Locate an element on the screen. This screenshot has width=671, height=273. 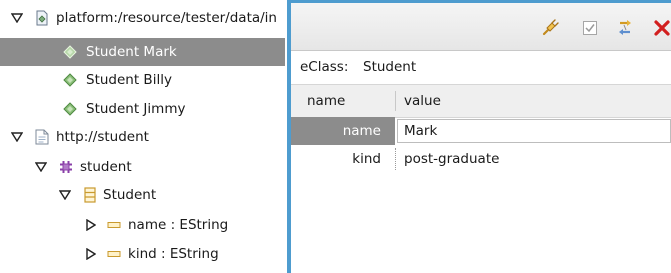
model-resource-icon is located at coordinates (42, 18).